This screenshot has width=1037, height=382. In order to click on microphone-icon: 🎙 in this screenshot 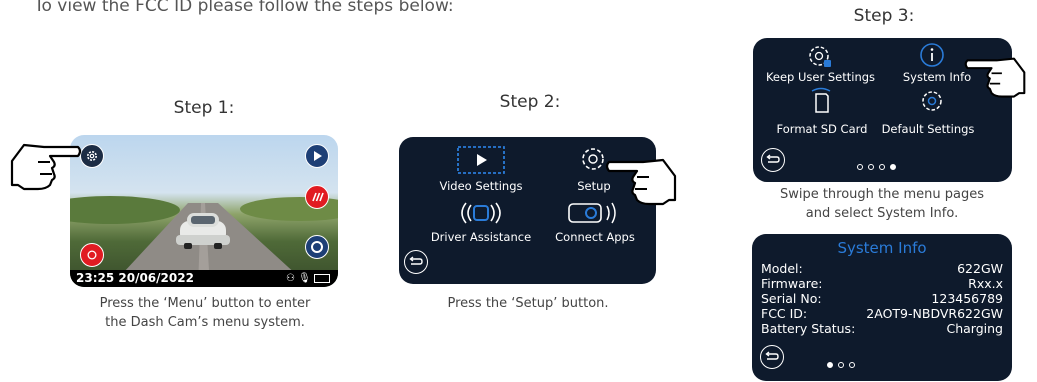, I will do `click(304, 278)`.